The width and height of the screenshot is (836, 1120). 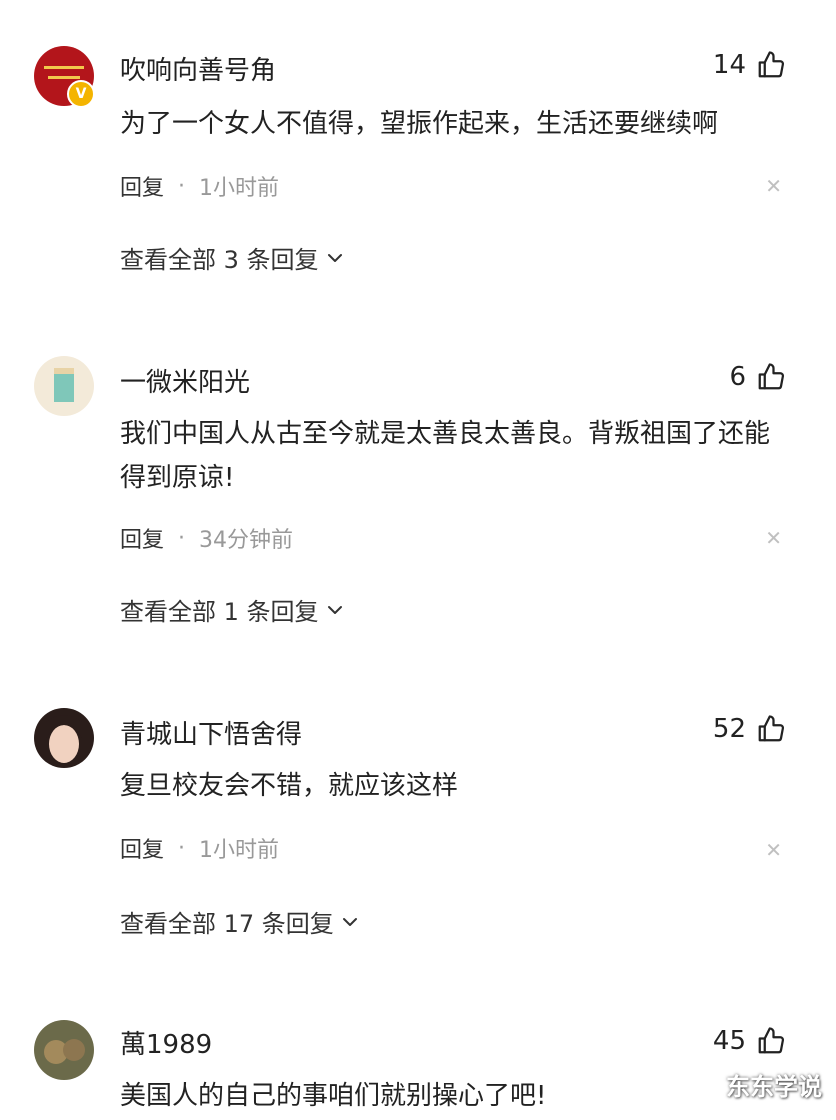 I want to click on view-all-replies-button: 查看全部 3 条回复, so click(x=232, y=257).